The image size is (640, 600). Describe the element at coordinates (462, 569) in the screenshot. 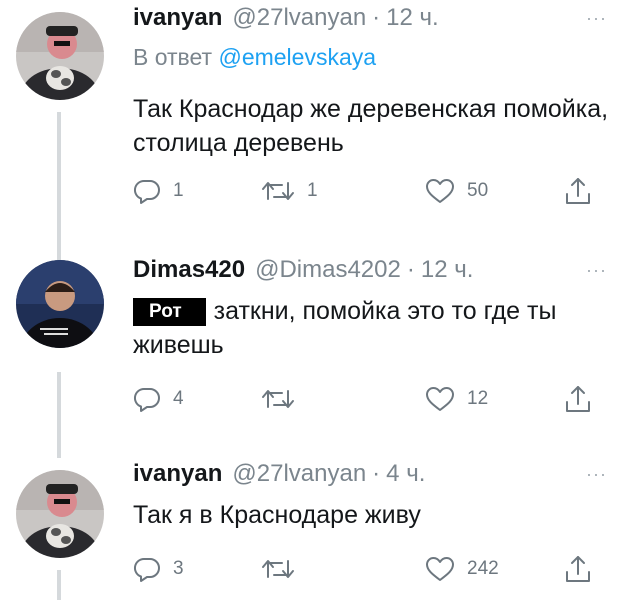

I see `like-button: 242` at that location.